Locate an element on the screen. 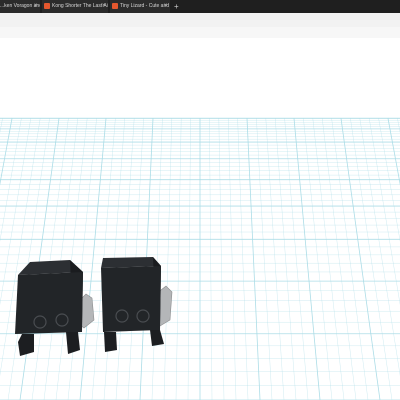  browser-tab-2: Kong Shorter The Last Air Benc × is located at coordinates (75, 6).